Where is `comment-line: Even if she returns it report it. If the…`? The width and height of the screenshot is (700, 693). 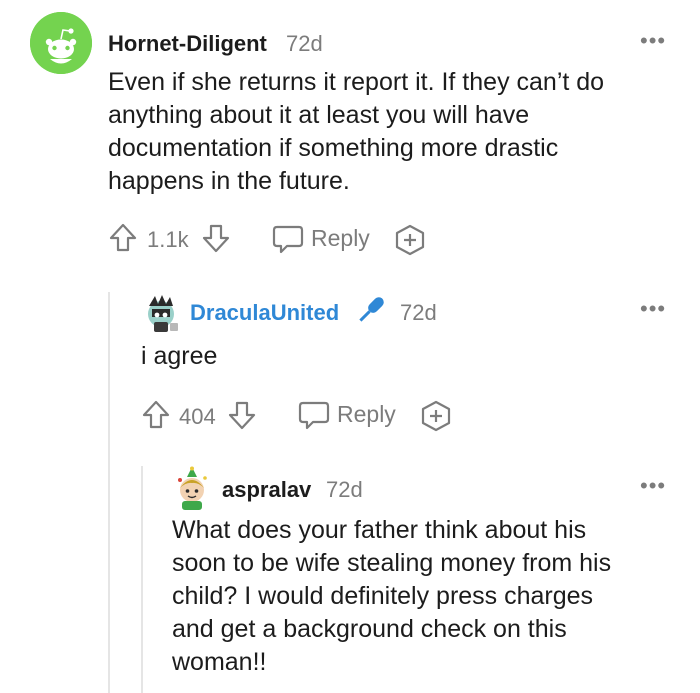
comment-line: Even if she returns it report it. If the… is located at coordinates (356, 82).